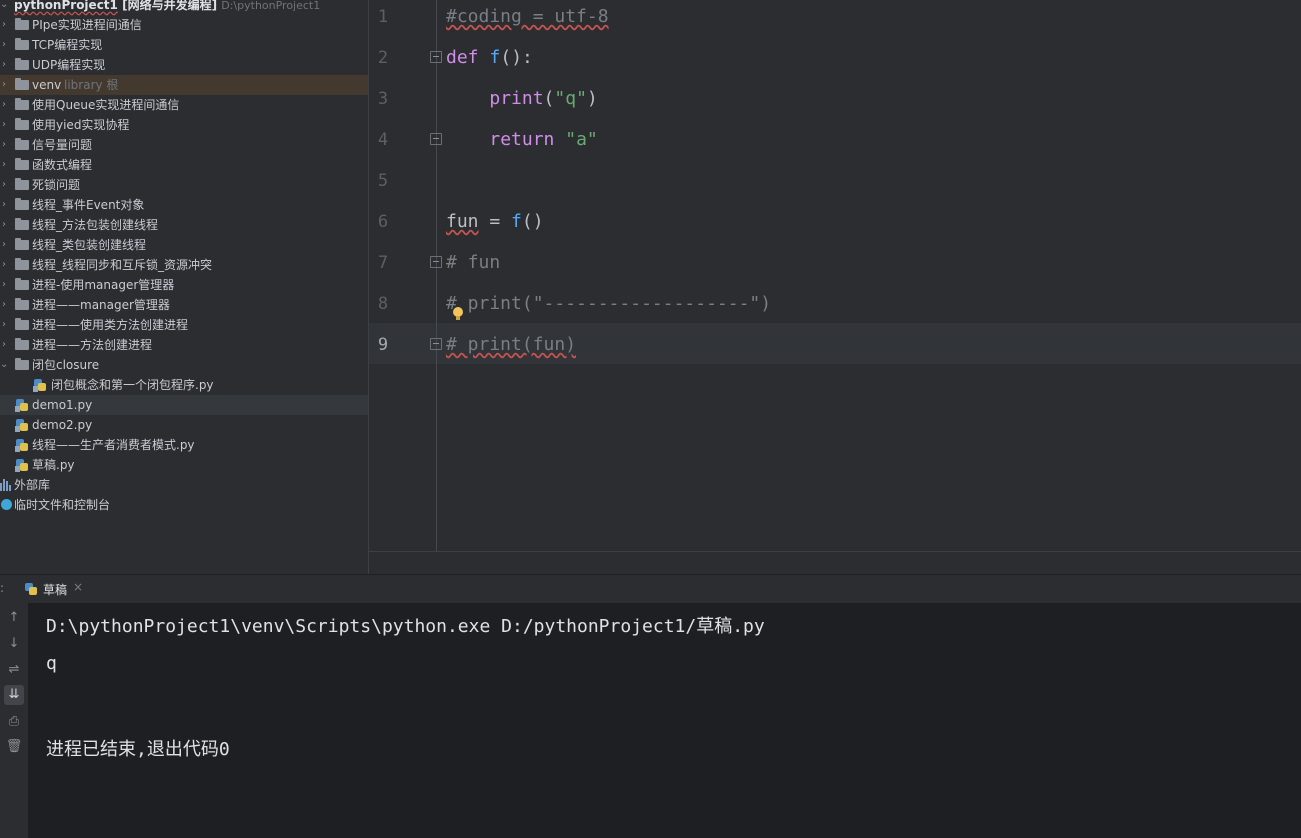 The image size is (1301, 838). Describe the element at coordinates (383, 263) in the screenshot. I see `line-number: 7` at that location.